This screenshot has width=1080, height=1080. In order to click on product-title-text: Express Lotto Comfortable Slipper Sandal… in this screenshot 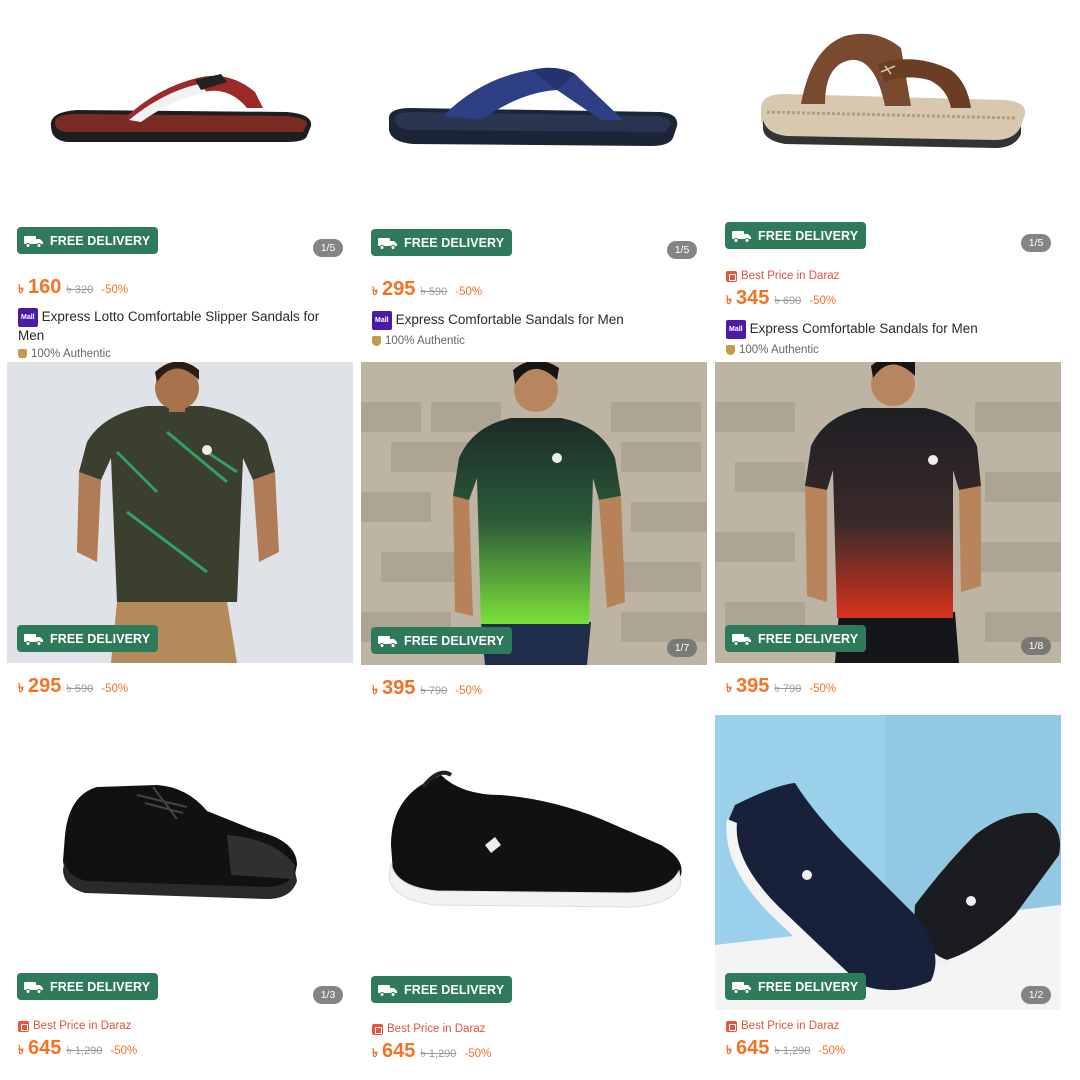, I will do `click(168, 326)`.